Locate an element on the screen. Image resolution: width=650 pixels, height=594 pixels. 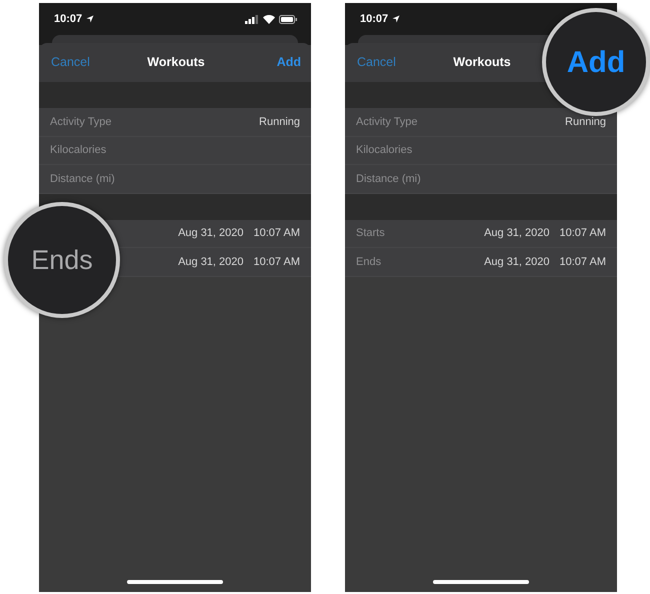
add-button: Add is located at coordinates (289, 62).